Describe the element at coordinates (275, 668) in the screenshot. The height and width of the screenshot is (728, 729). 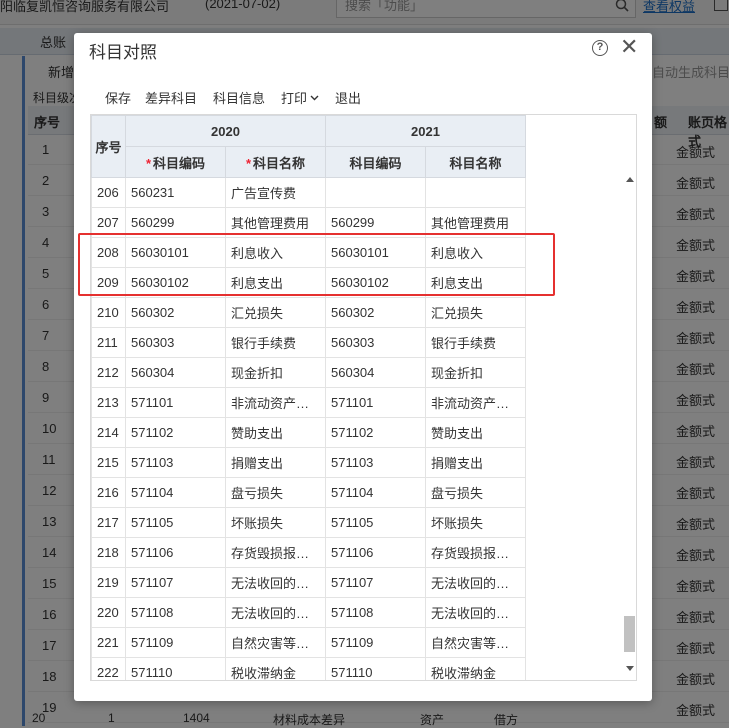
I see `name-2020-cell: 税收滞纳金` at that location.